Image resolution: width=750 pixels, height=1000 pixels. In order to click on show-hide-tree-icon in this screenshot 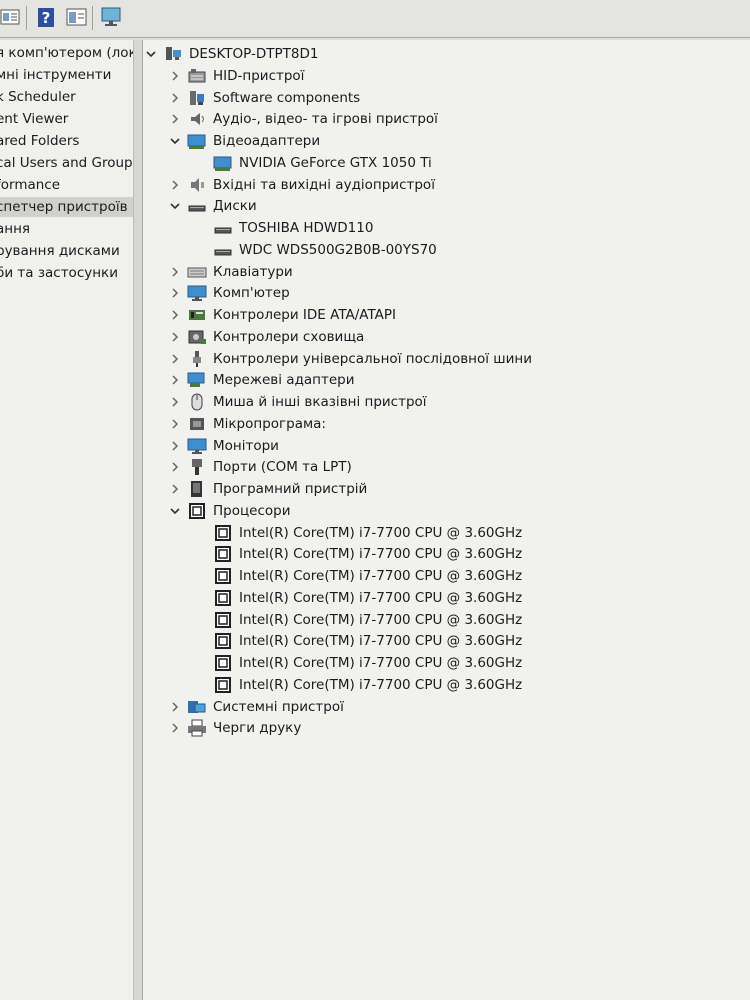, I will do `click(77, 17)`.